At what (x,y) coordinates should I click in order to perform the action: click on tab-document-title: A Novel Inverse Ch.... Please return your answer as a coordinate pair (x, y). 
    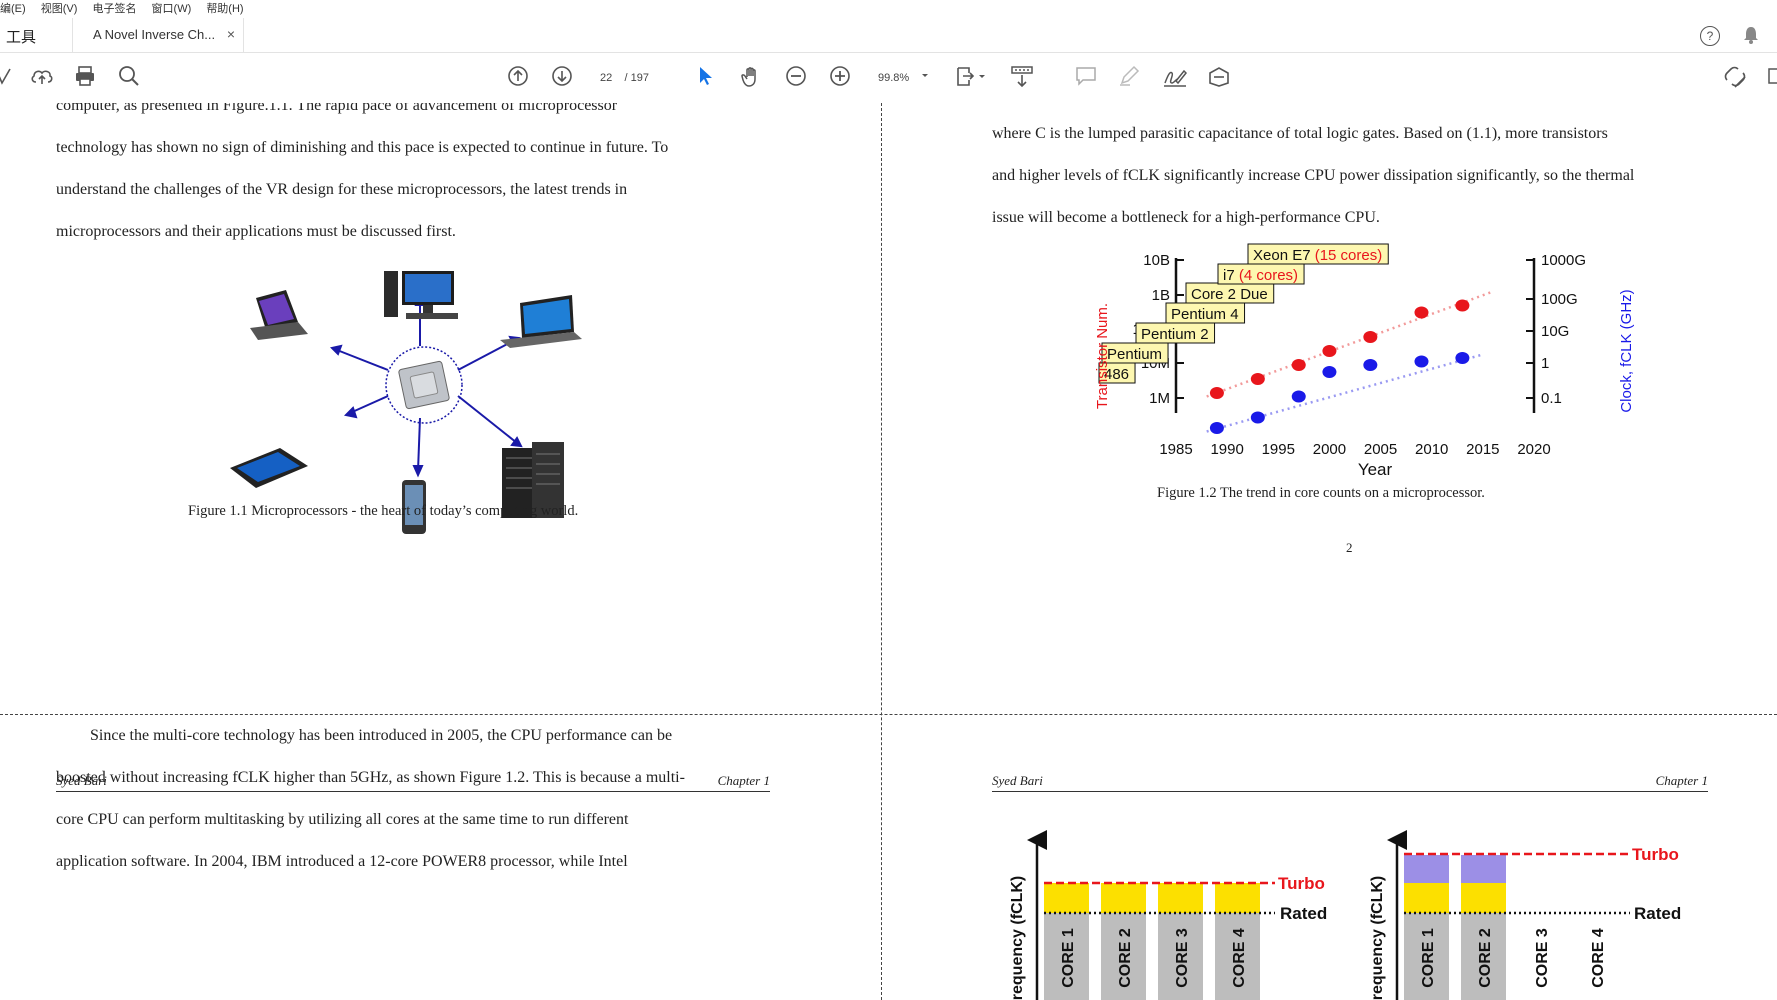
    Looking at the image, I should click on (154, 34).